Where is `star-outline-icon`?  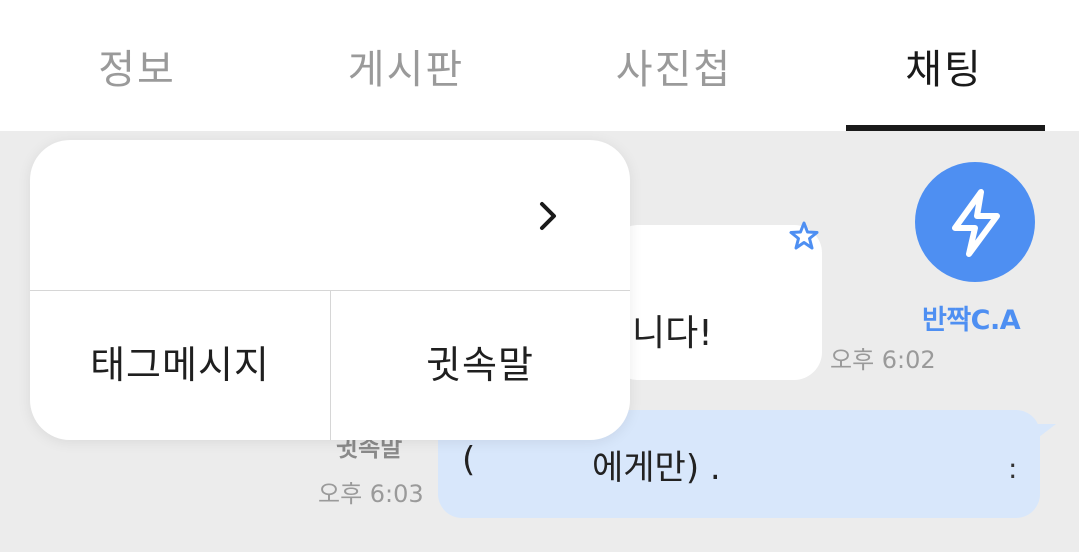
star-outline-icon is located at coordinates (804, 236).